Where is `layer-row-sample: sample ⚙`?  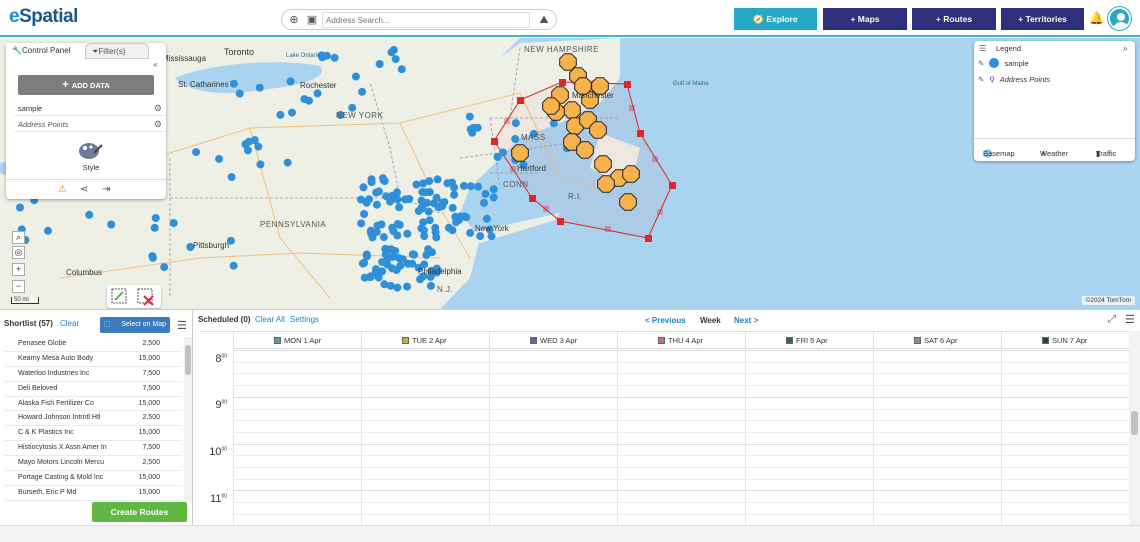
layer-row-sample: sample ⚙ is located at coordinates (89, 108).